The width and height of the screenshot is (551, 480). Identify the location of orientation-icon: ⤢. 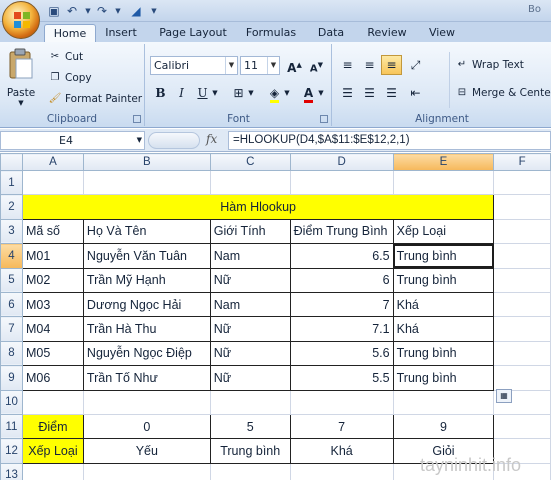
(415, 65).